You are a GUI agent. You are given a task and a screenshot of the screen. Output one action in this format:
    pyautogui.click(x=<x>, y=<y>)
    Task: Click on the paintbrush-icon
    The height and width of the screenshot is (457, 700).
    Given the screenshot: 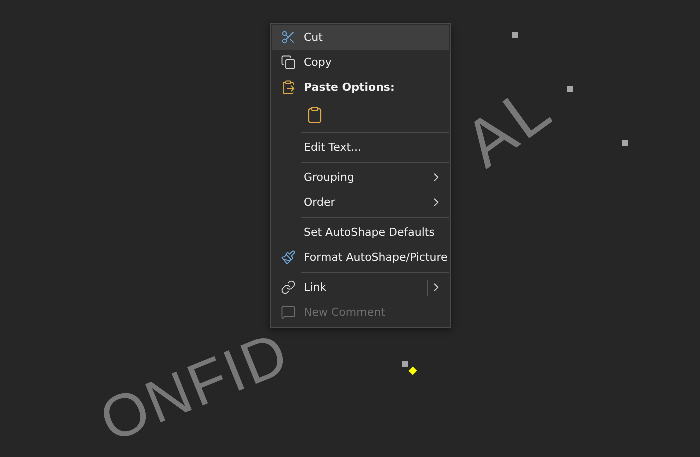 What is the action you would take?
    pyautogui.click(x=288, y=257)
    